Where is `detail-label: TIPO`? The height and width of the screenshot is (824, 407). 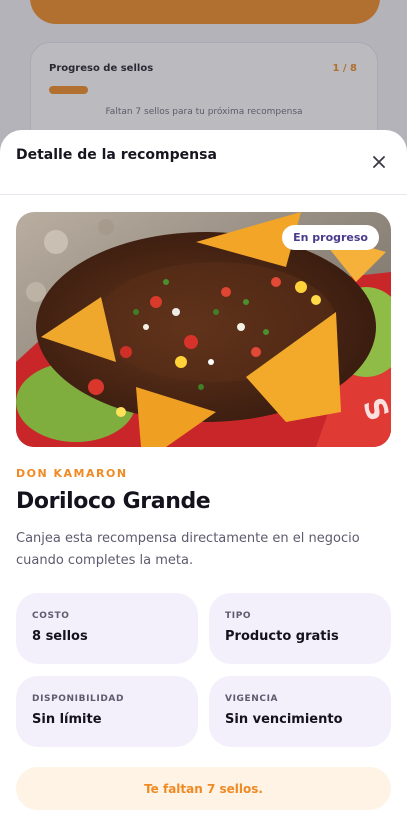 detail-label: TIPO is located at coordinates (238, 616).